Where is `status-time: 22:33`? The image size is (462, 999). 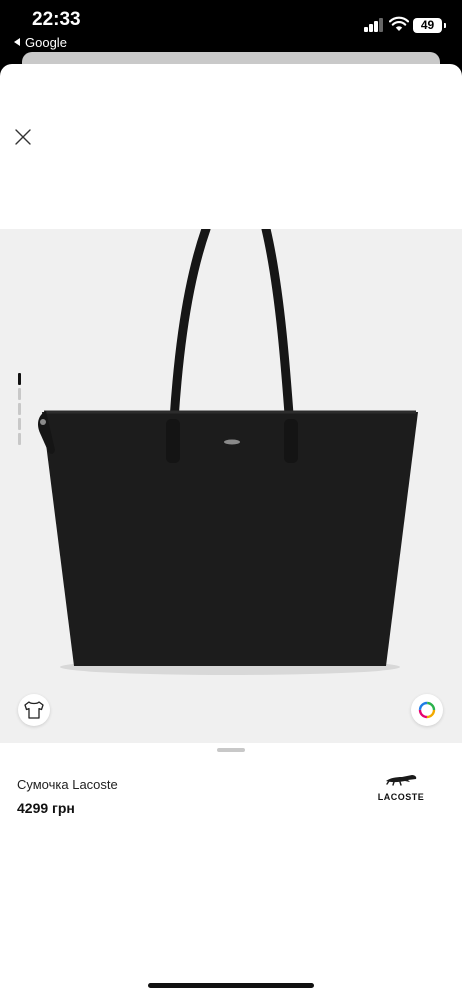
status-time: 22:33 is located at coordinates (56, 19).